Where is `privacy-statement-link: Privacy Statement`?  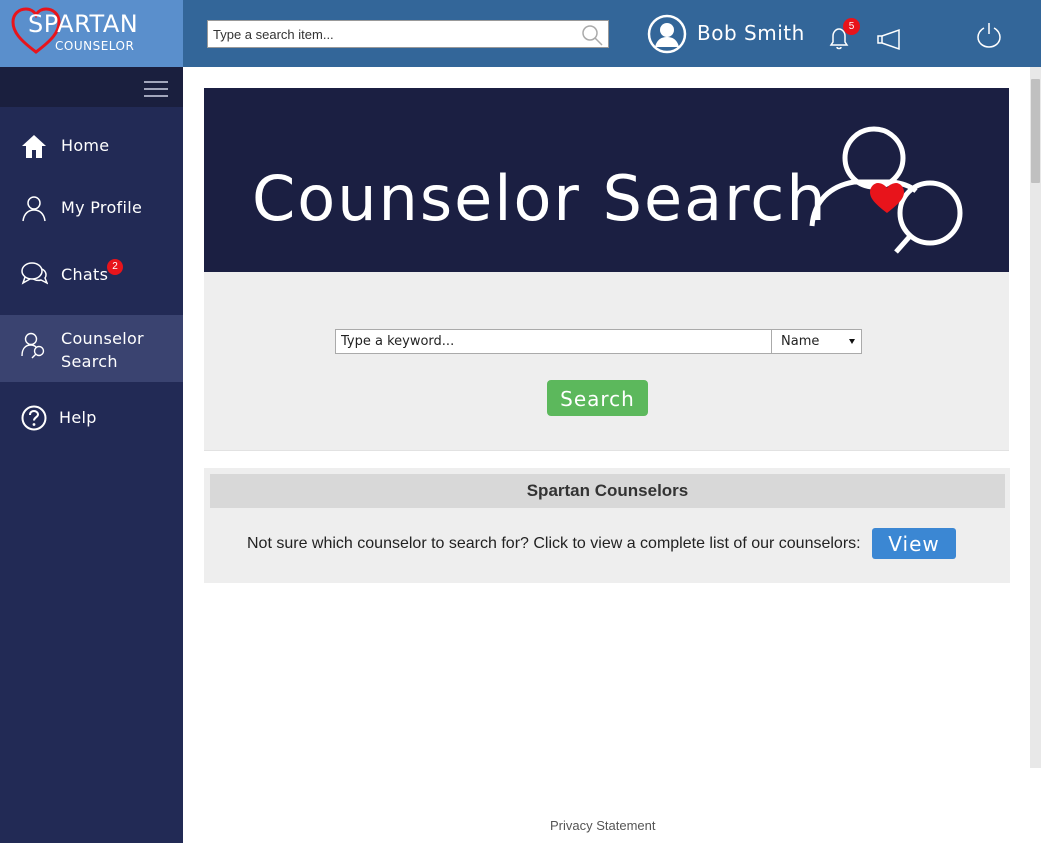 privacy-statement-link: Privacy Statement is located at coordinates (603, 825).